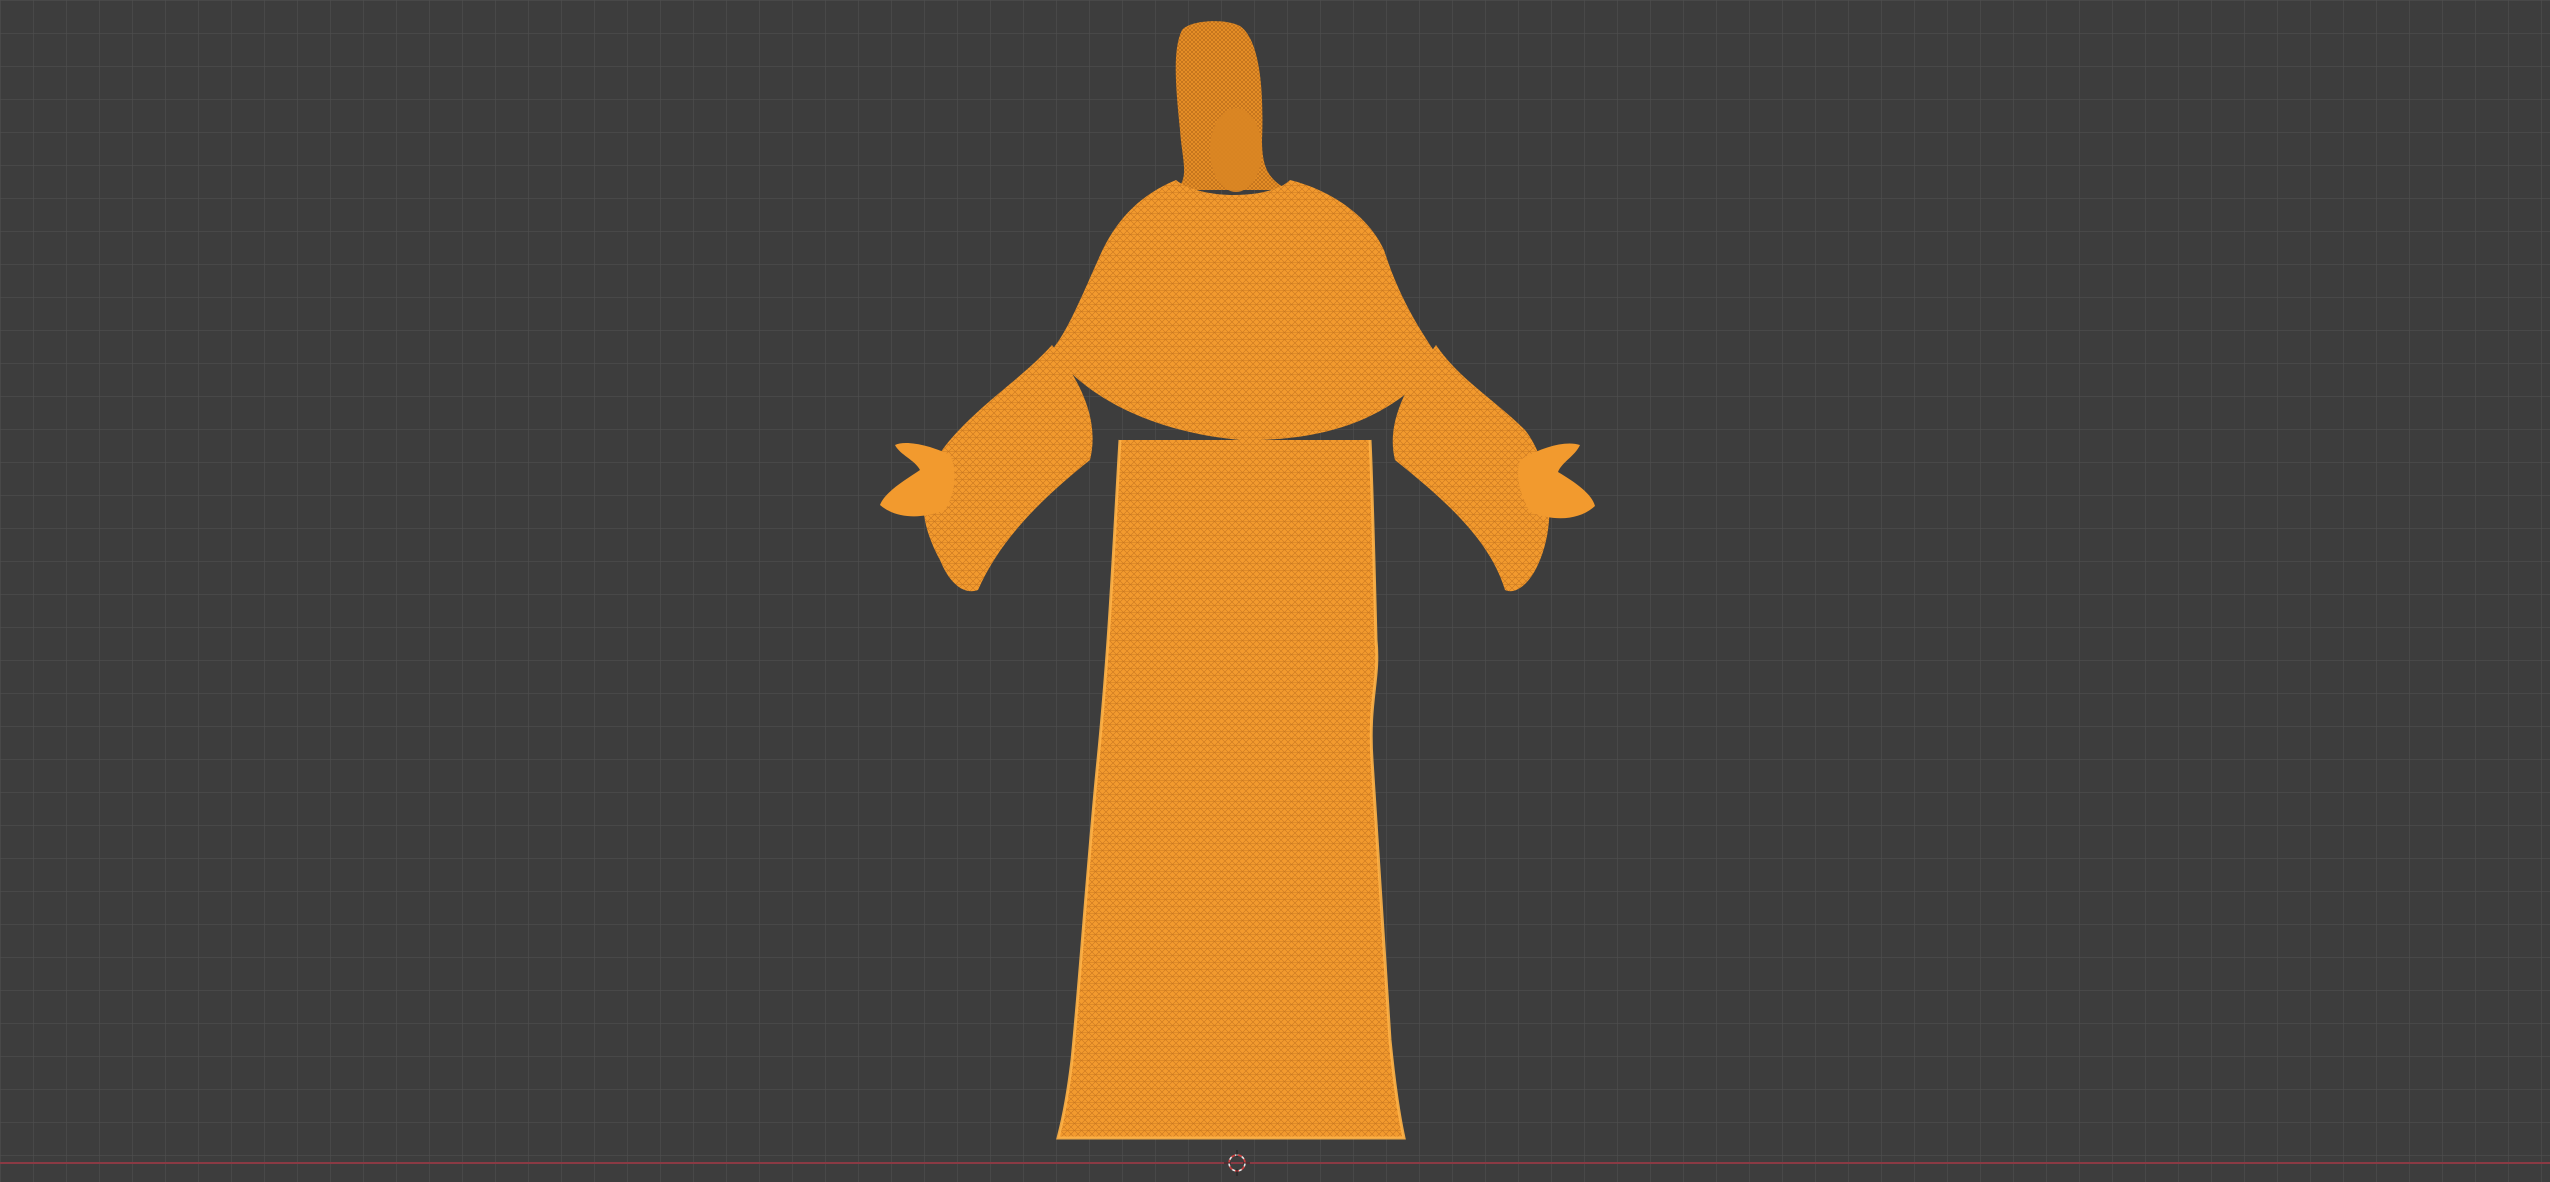 This screenshot has width=2550, height=1182. What do you see at coordinates (1231, 789) in the screenshot?
I see `statue-robe` at bounding box center [1231, 789].